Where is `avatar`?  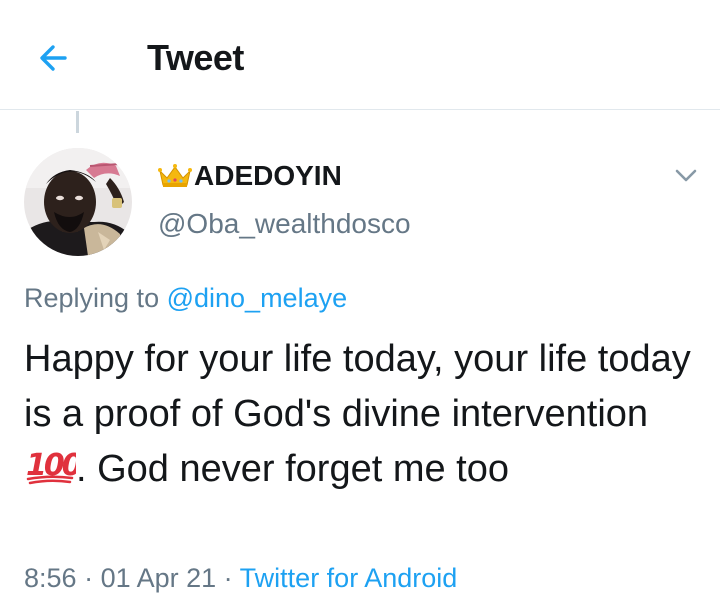 avatar is located at coordinates (78, 202).